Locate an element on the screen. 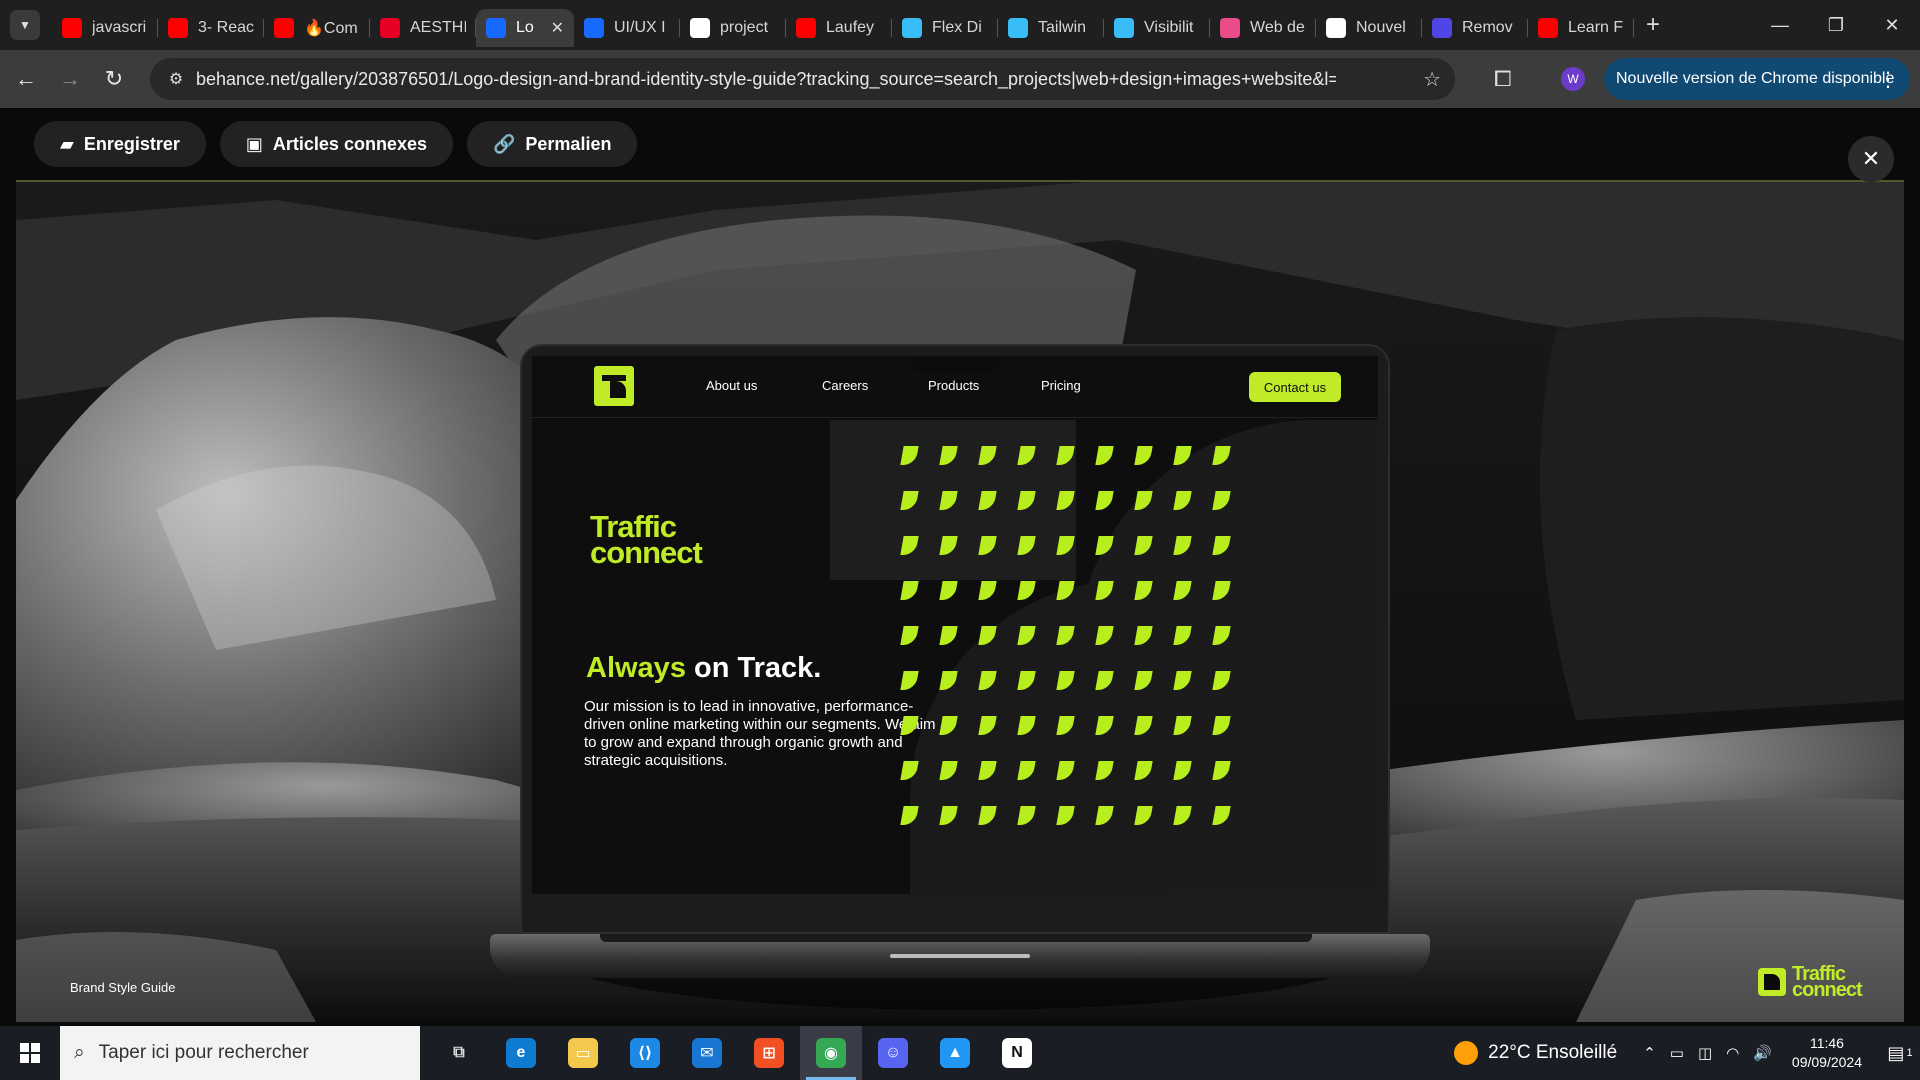 The height and width of the screenshot is (1080, 1920). battery-icon: ▭ is located at coordinates (1677, 1053).